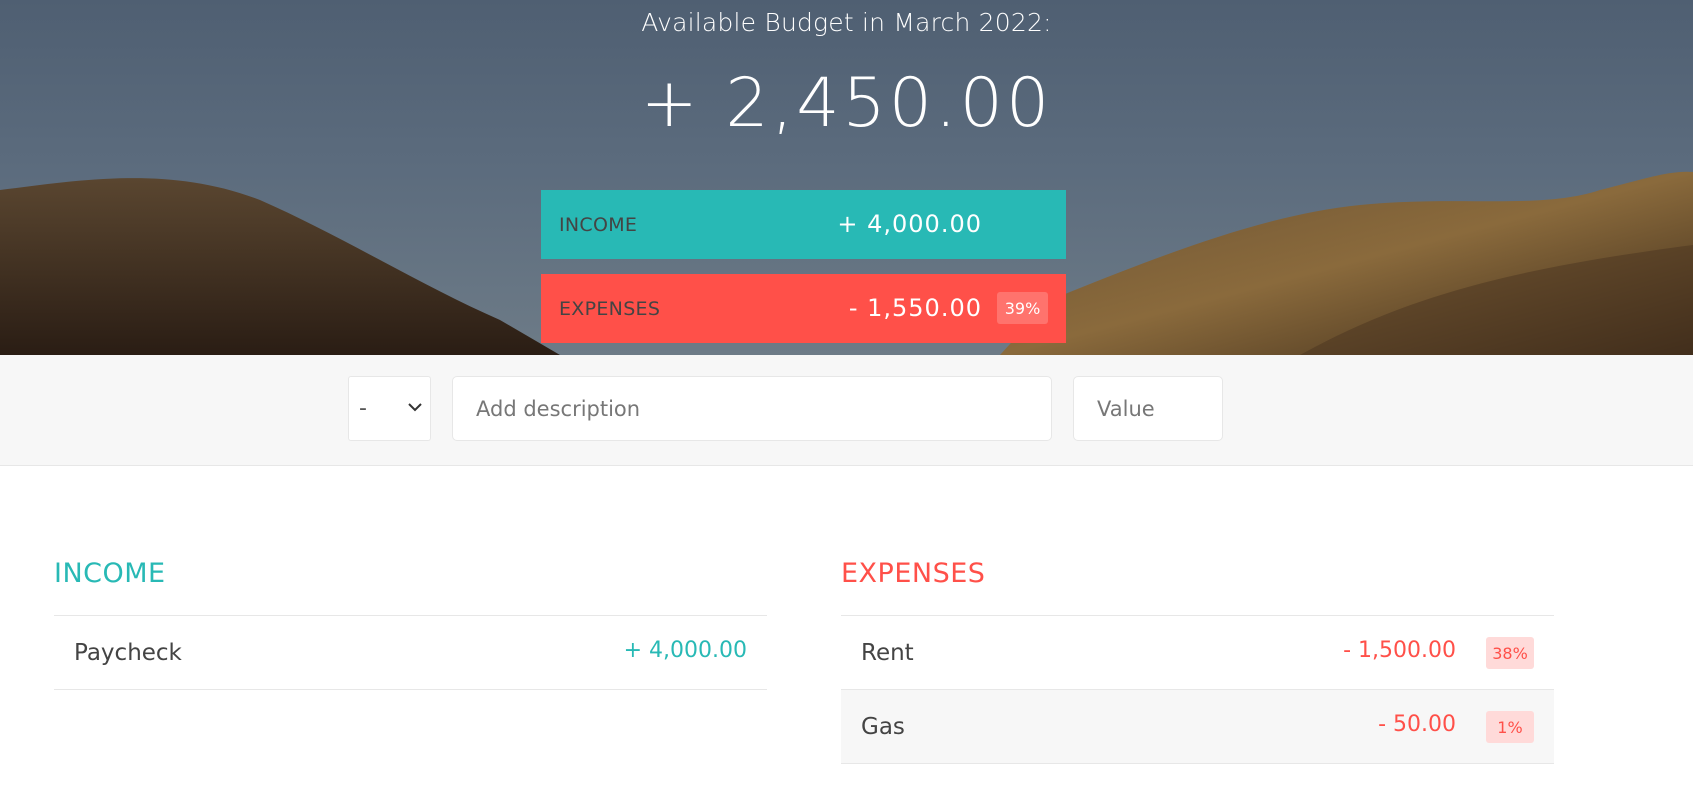 The width and height of the screenshot is (1693, 790). What do you see at coordinates (1197, 653) in the screenshot?
I see `expense-item: Rent - 1,500.00 38%` at bounding box center [1197, 653].